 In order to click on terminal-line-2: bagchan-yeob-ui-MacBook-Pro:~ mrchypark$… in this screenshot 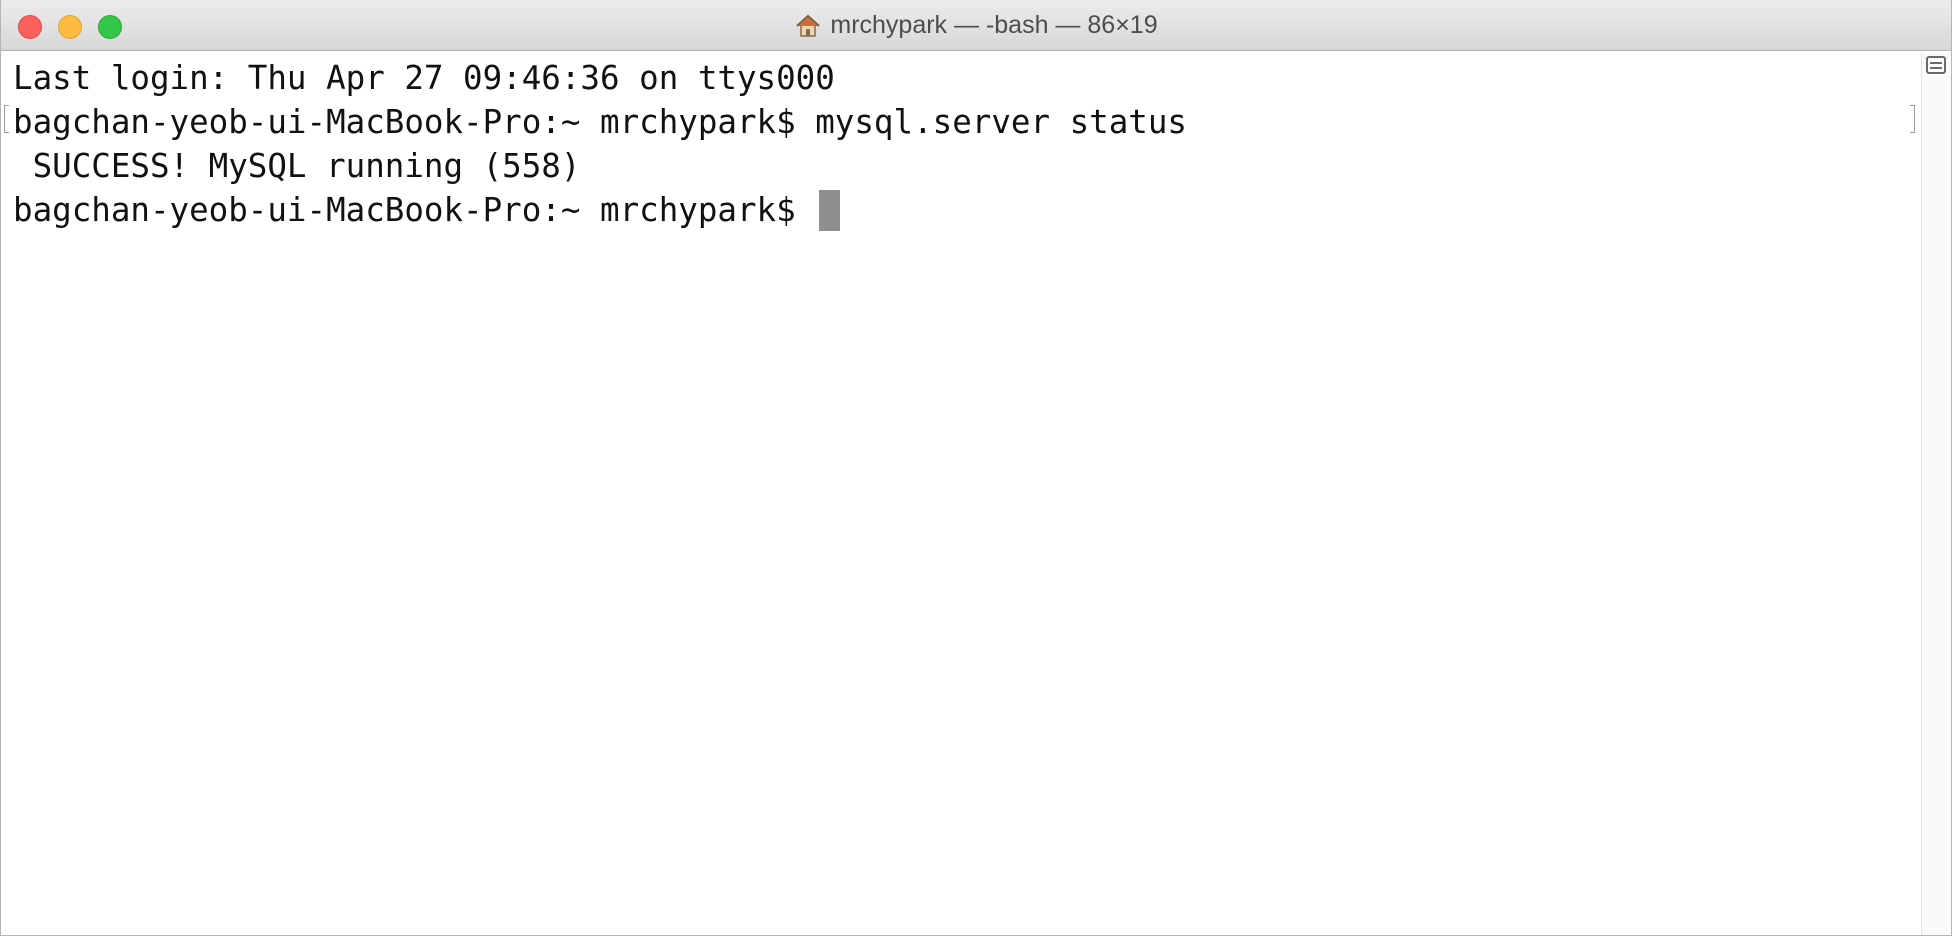, I will do `click(600, 122)`.